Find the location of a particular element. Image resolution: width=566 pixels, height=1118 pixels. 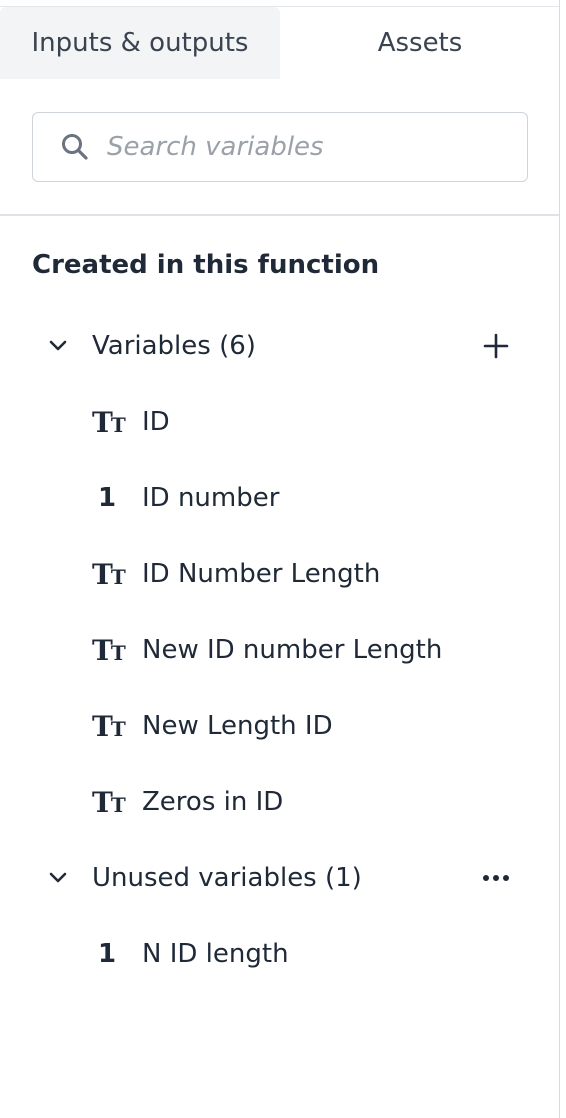

variable-name: ID number is located at coordinates (211, 498).